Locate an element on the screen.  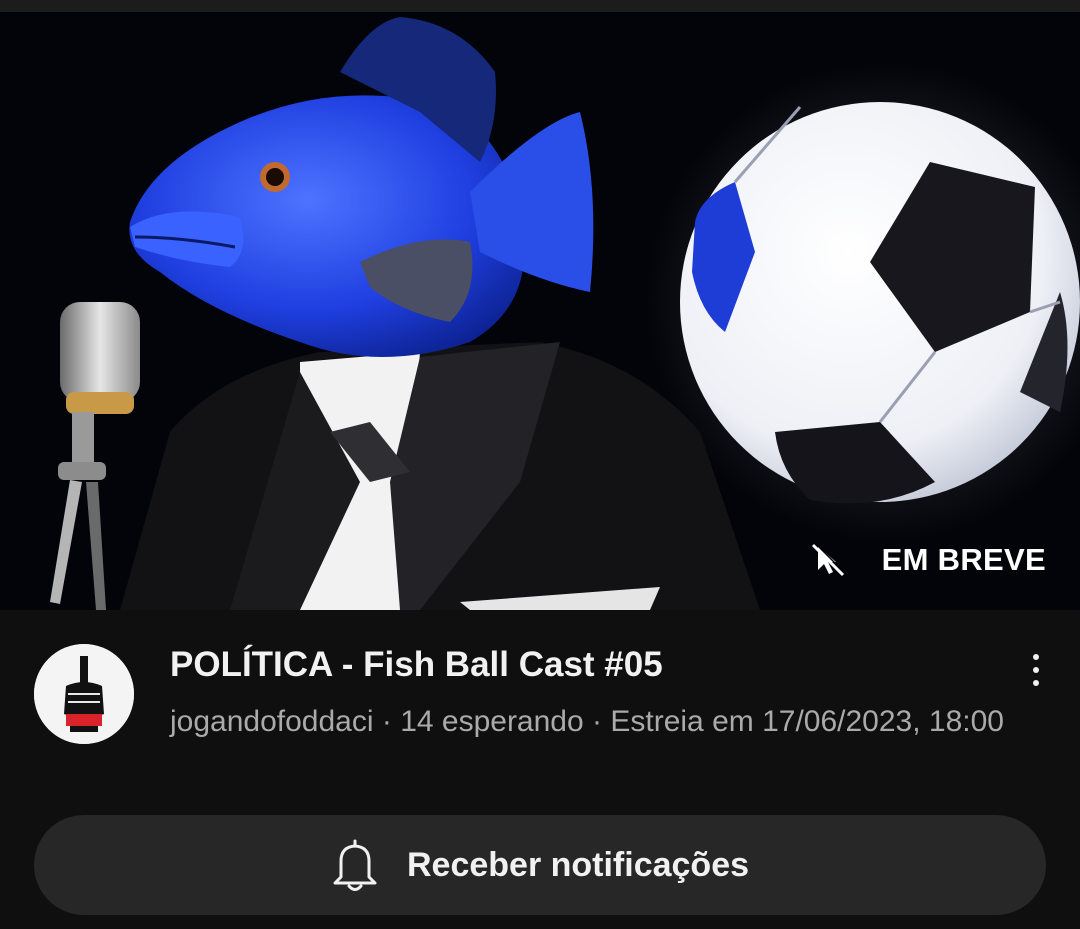
premiere-date: Estreia em 17/06/2023, 18:00 is located at coordinates (807, 721).